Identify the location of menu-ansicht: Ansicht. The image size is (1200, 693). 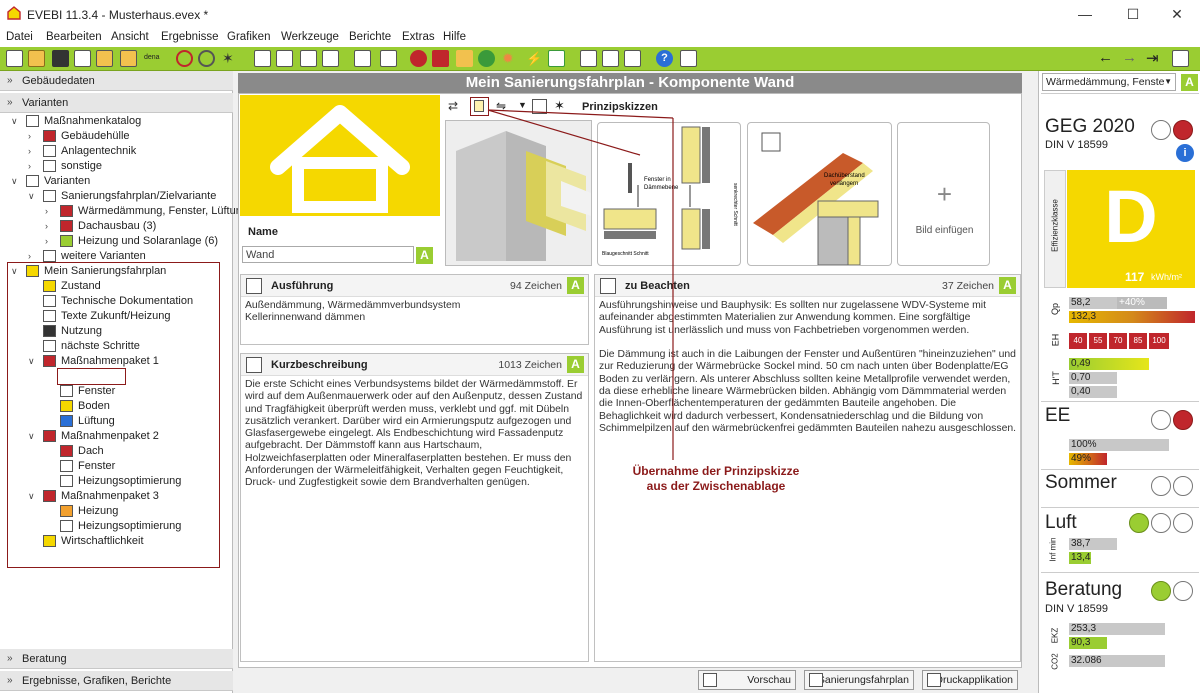
(130, 37).